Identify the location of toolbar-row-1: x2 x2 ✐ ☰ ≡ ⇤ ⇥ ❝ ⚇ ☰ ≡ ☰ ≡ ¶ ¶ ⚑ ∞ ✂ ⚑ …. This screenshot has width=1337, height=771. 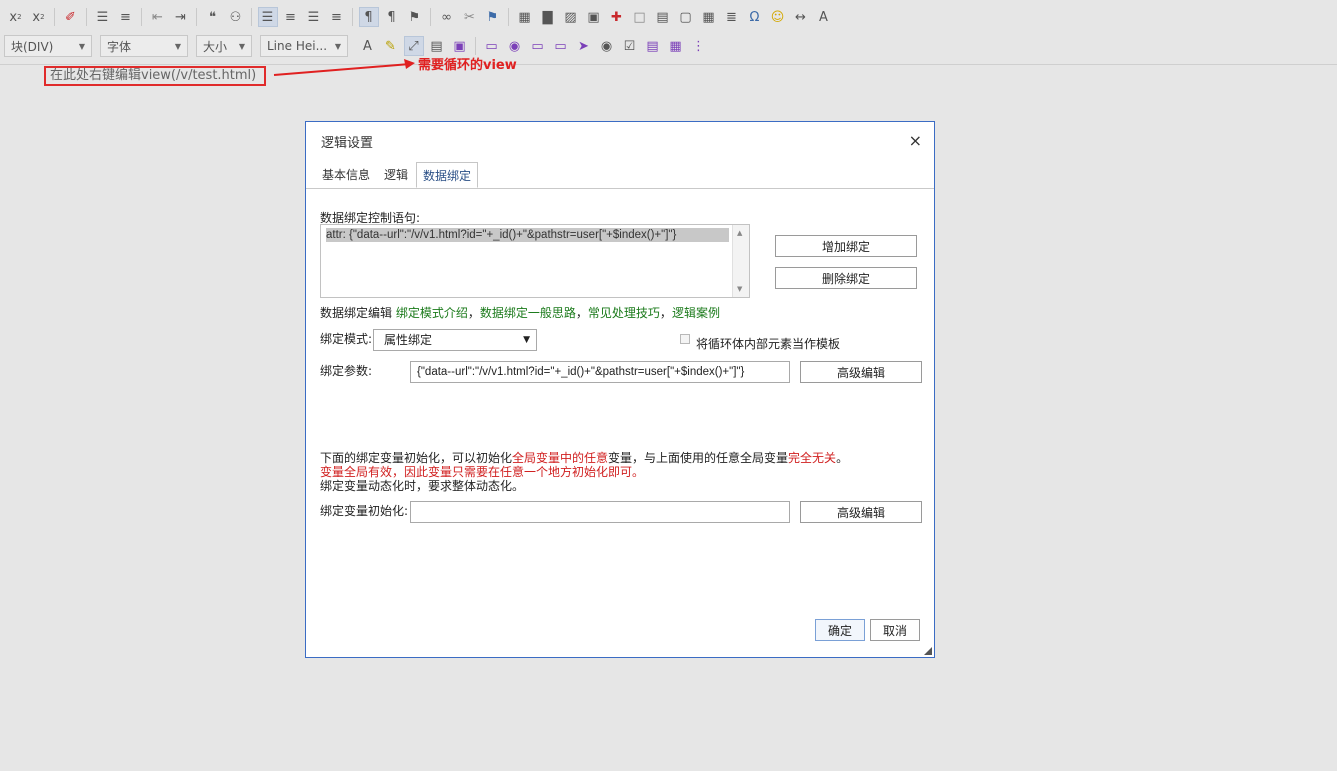
(419, 17).